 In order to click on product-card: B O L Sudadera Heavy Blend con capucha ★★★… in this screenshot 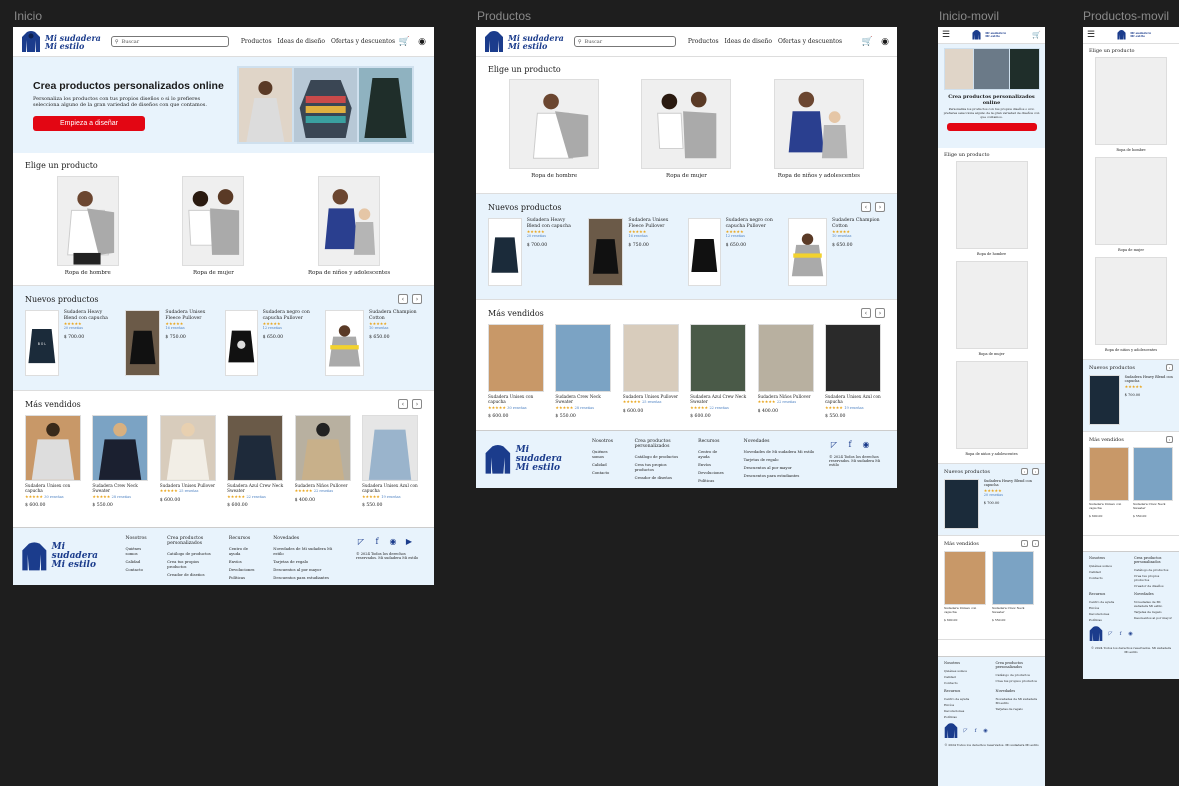, I will do `click(71, 343)`.